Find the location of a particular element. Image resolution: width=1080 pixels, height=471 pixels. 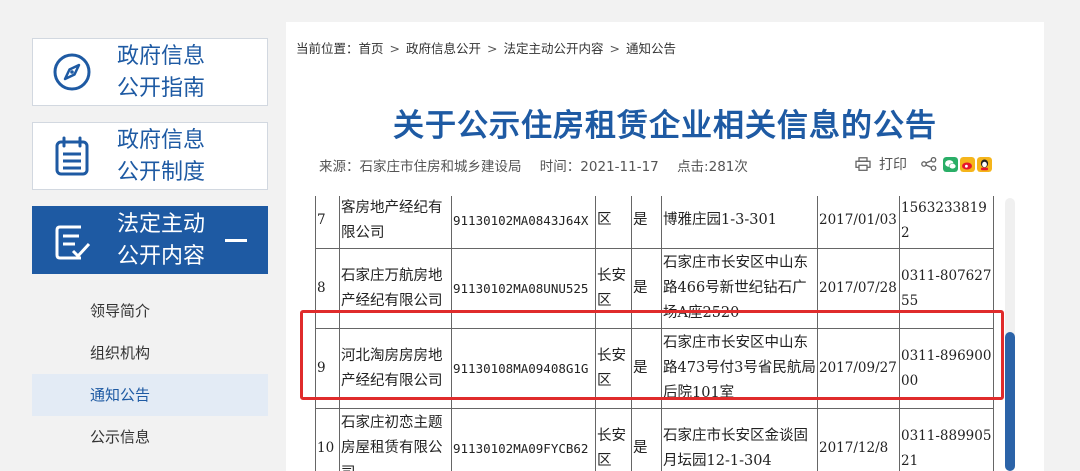

wechat-icon is located at coordinates (950, 164).